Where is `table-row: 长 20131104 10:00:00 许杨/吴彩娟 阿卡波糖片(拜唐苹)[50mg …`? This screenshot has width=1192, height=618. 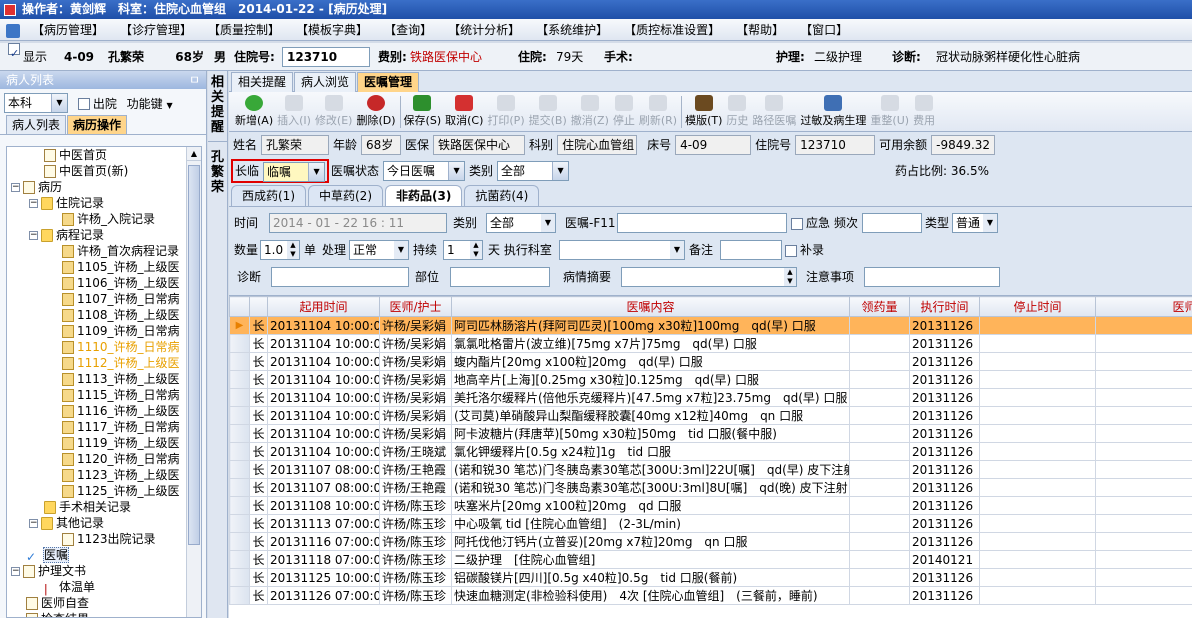
table-row: 长 20131104 10:00:00 许杨/吴彩娟 阿卡波糖片(拜唐苹)[50mg … is located at coordinates (710, 433).